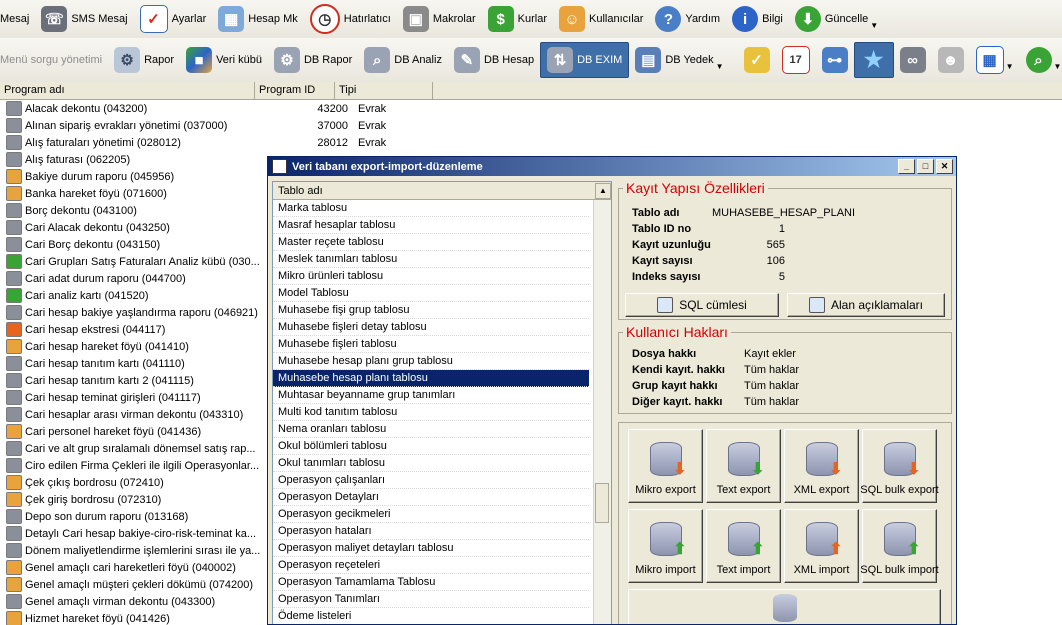 The height and width of the screenshot is (625, 1062). I want to click on user-button: ☻, so click(951, 60).